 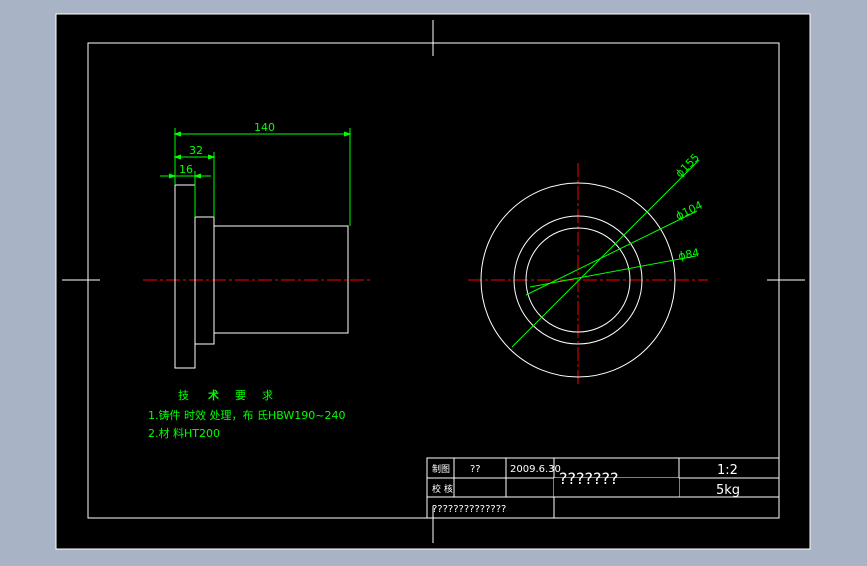 What do you see at coordinates (475, 469) in the screenshot?
I see `title-drawn-value: ??` at bounding box center [475, 469].